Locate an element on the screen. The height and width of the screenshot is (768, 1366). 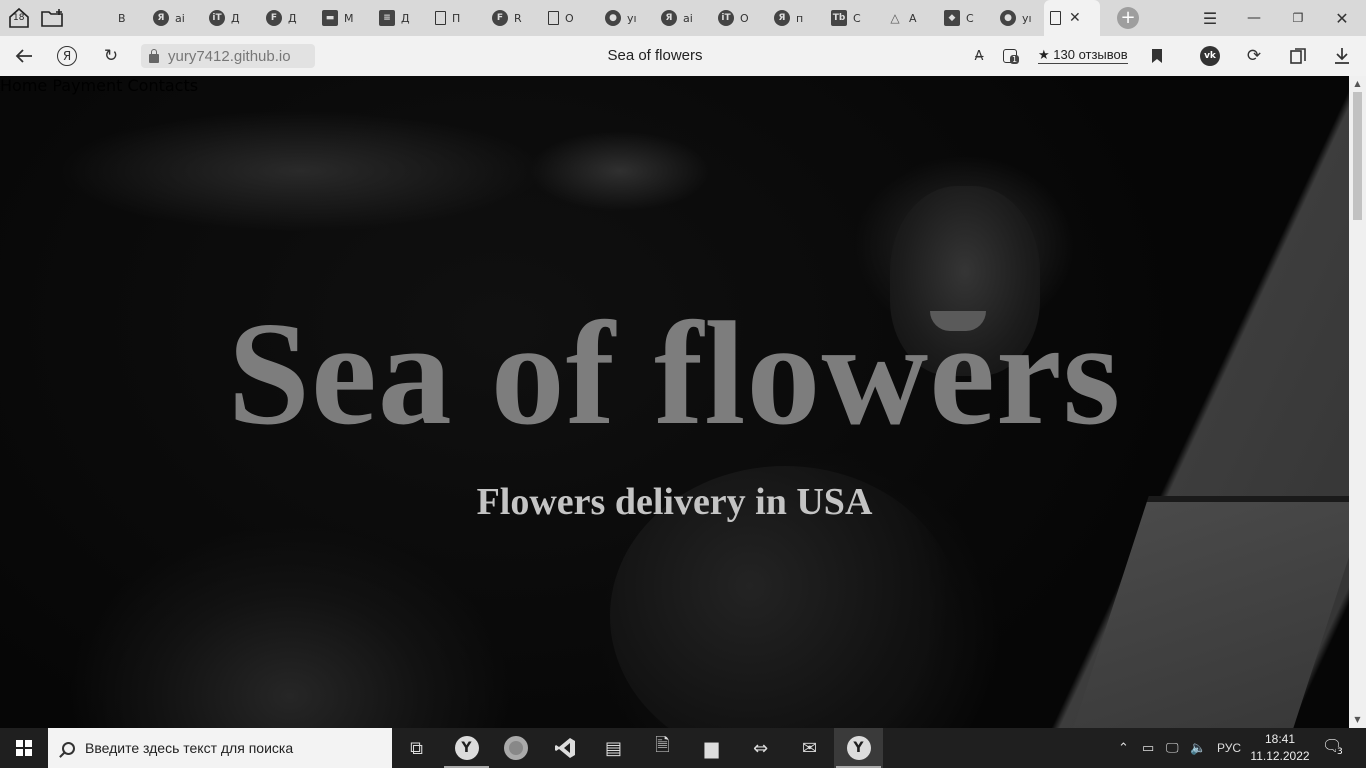
volume-icon: 🔈 is located at coordinates (1198, 747).